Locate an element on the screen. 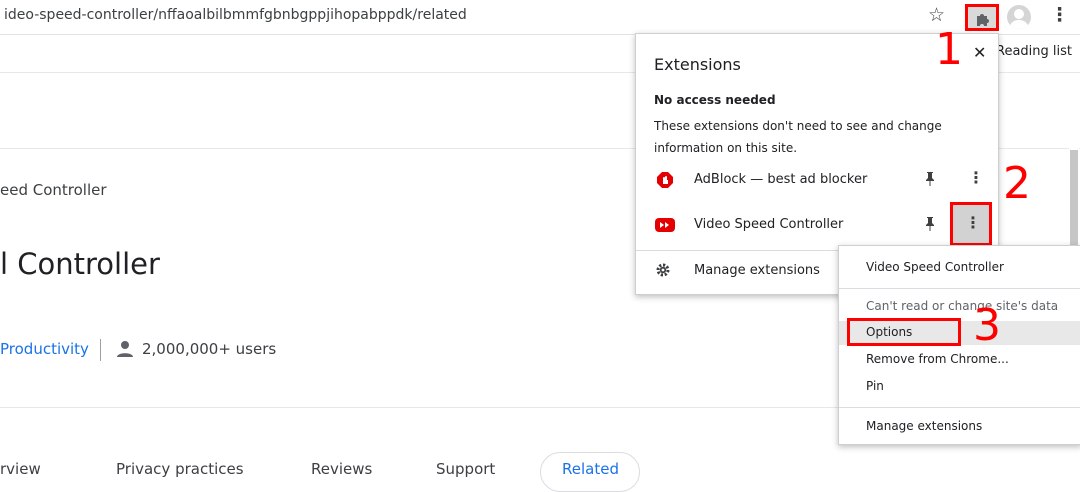  options-highlight-box is located at coordinates (904, 332).